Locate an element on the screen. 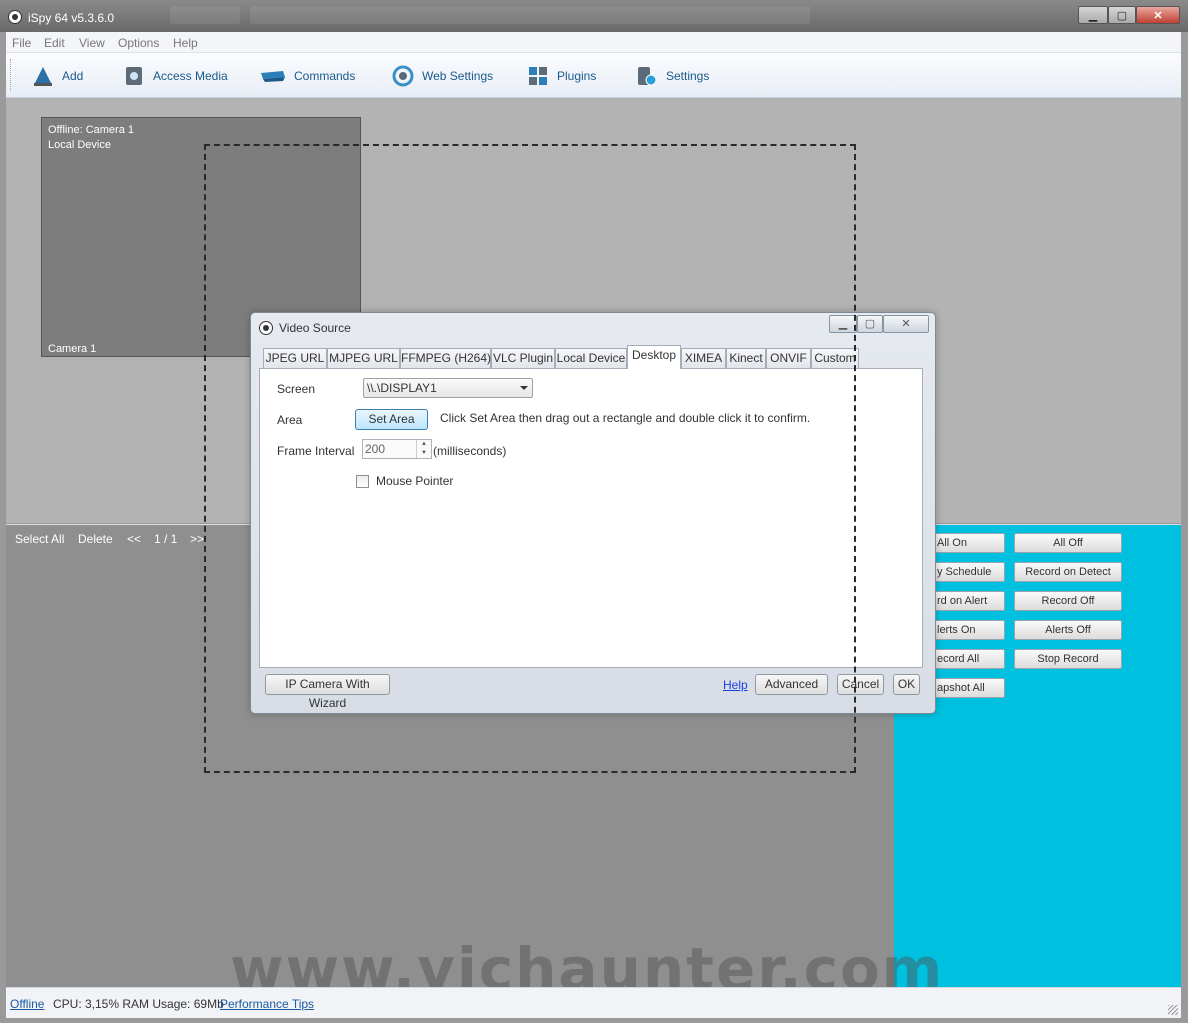  mouse-pointer-label: Mouse Pointer is located at coordinates (415, 481).